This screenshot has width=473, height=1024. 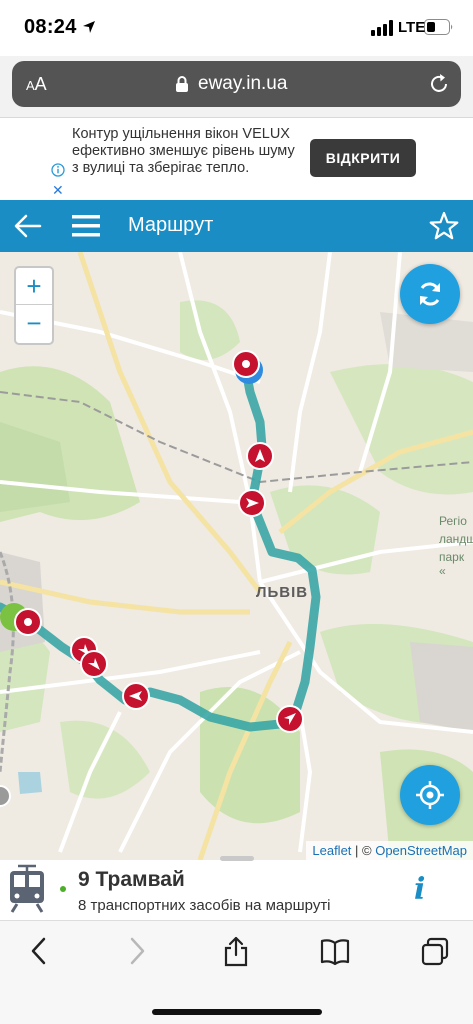 I want to click on address-bar: AA eway.in.ua, so click(x=236, y=84).